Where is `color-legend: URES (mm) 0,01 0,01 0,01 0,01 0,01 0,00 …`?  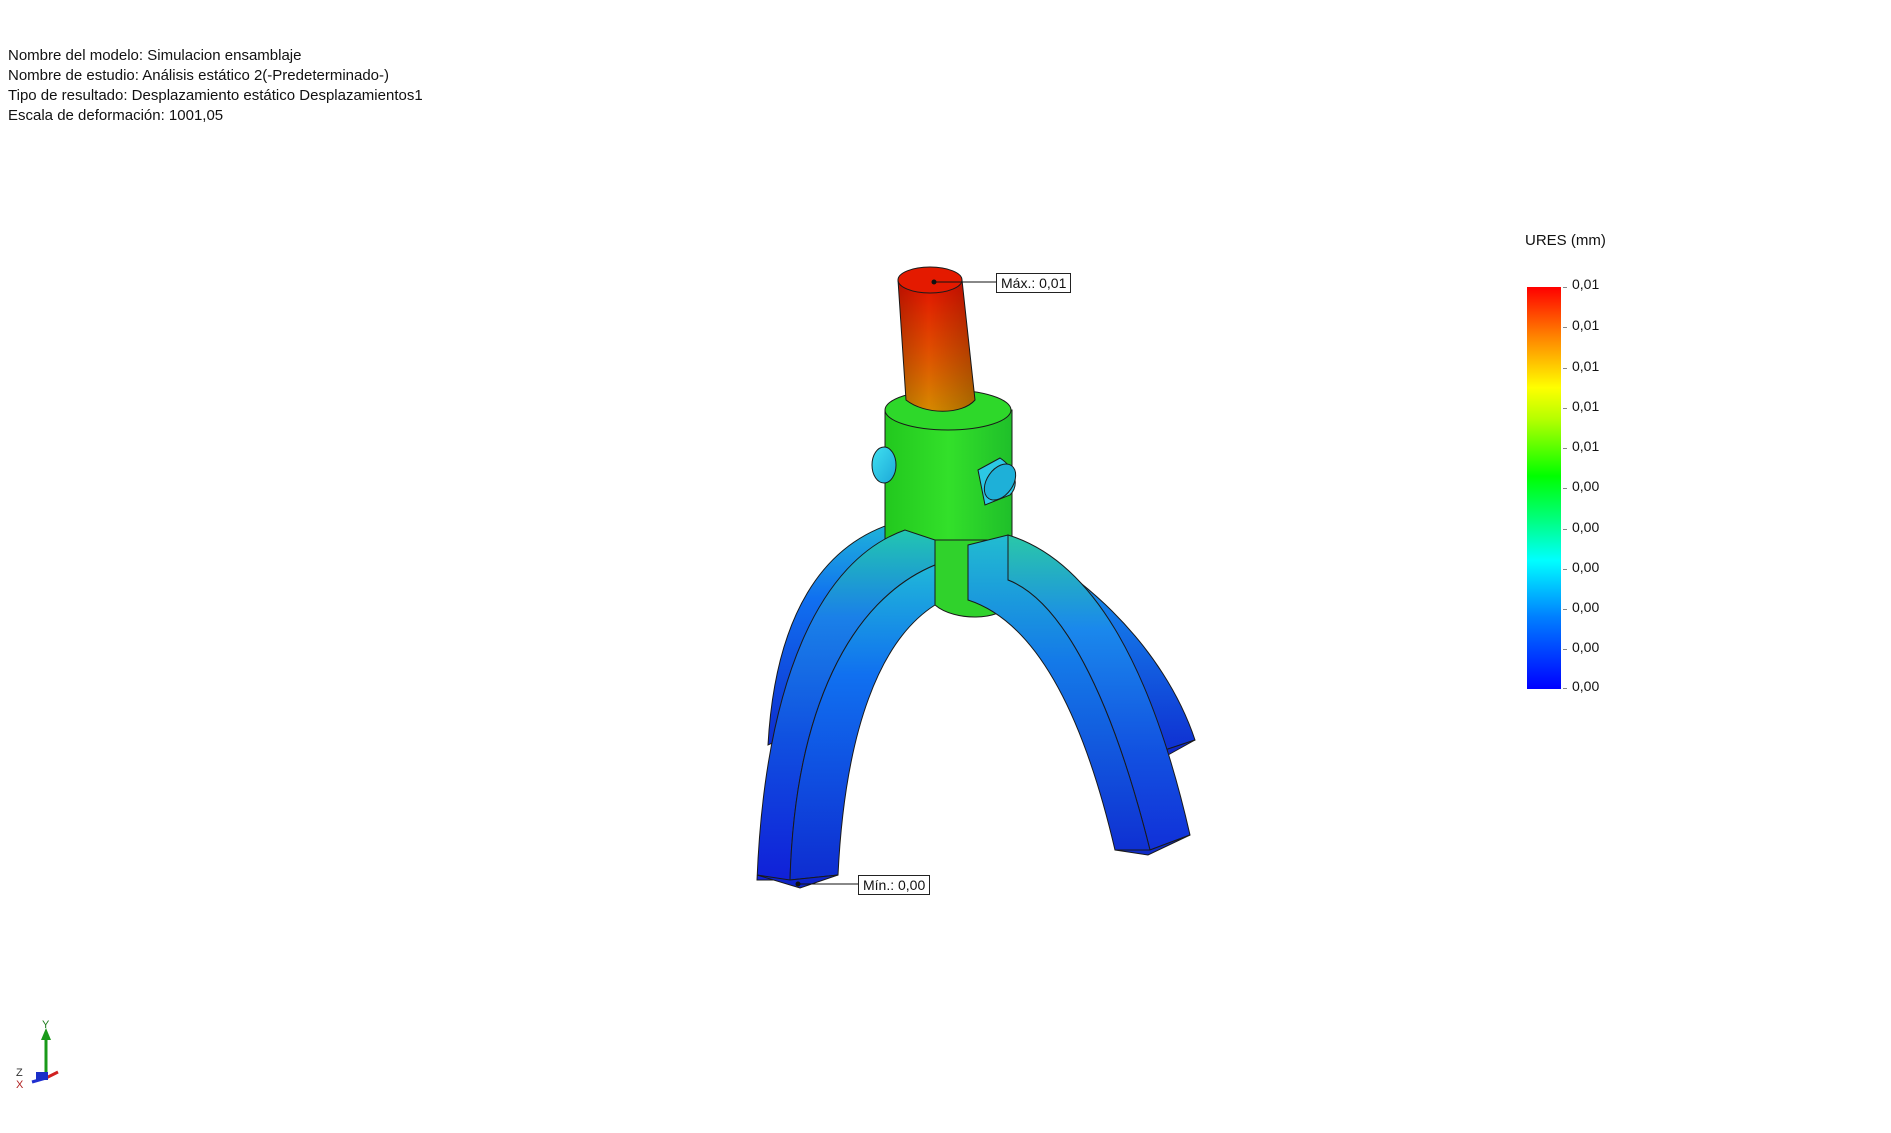
color-legend: URES (mm) 0,01 0,01 0,01 0,01 0,01 0,00 … is located at coordinates (1585, 467).